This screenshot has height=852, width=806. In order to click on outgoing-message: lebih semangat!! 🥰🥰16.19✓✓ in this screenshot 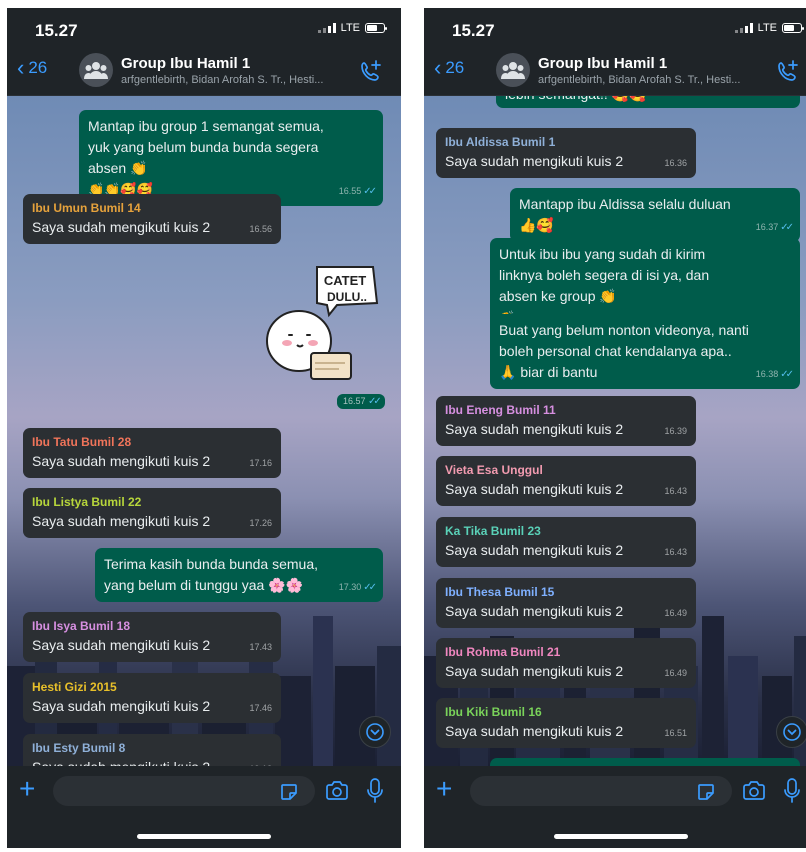, I will do `click(648, 102)`.